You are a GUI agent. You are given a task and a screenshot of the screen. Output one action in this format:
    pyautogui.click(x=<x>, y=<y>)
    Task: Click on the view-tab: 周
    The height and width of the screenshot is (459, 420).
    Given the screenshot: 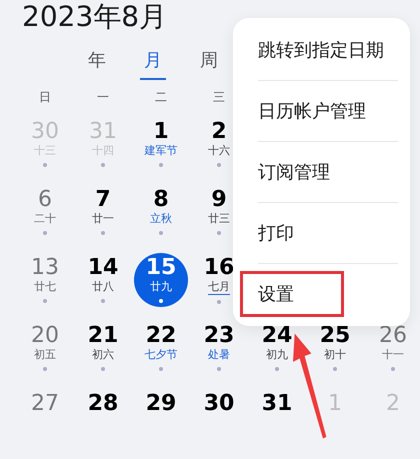 What is the action you would take?
    pyautogui.click(x=209, y=62)
    